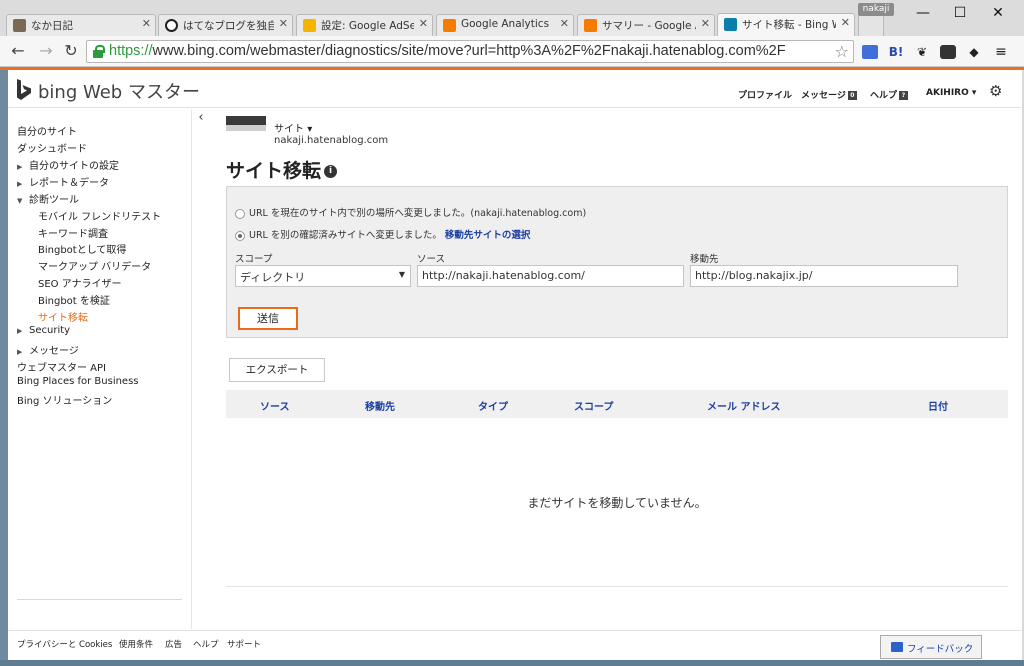 The image size is (1024, 666). I want to click on maximize-icon: ☐, so click(960, 14).